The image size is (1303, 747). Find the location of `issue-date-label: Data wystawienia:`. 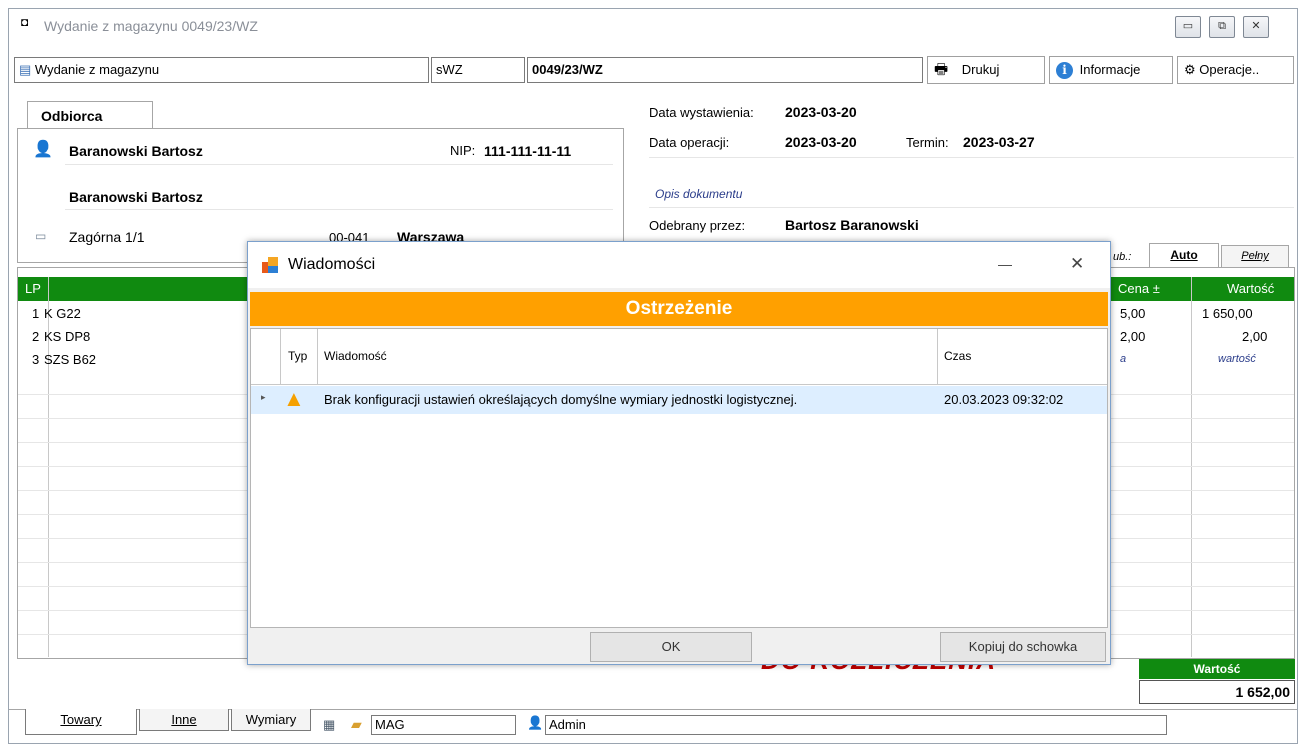

issue-date-label: Data wystawienia: is located at coordinates (701, 112).